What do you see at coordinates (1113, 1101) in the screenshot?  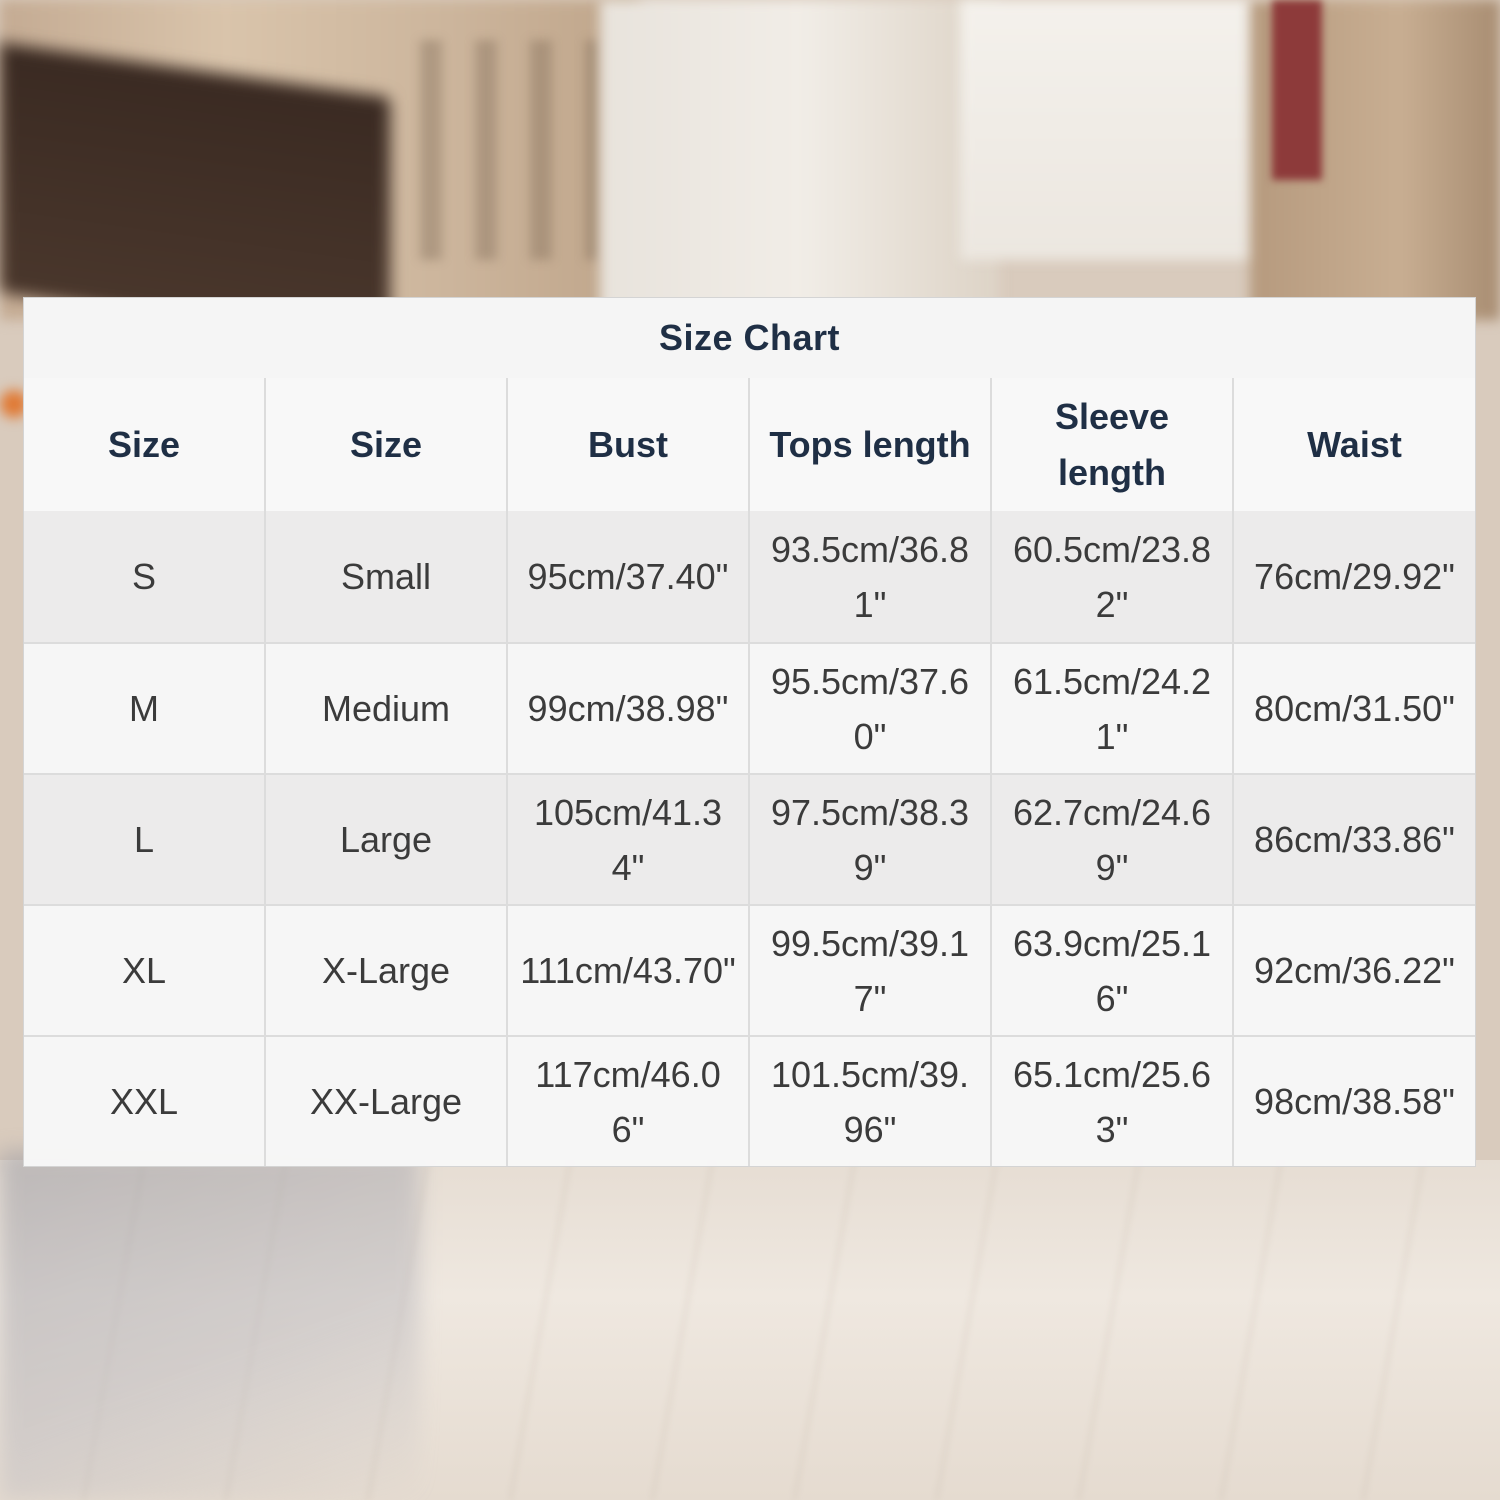 I see `cell-sleeve-length: 65.1cm/25.63"` at bounding box center [1113, 1101].